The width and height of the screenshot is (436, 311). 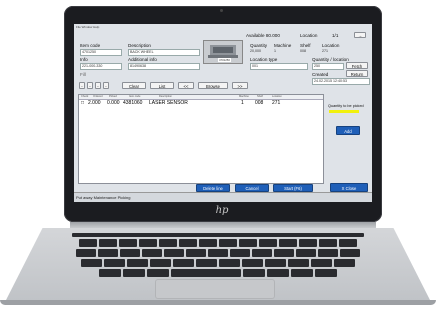 I want to click on cell-description: LASER SENSOR, so click(x=168, y=103).